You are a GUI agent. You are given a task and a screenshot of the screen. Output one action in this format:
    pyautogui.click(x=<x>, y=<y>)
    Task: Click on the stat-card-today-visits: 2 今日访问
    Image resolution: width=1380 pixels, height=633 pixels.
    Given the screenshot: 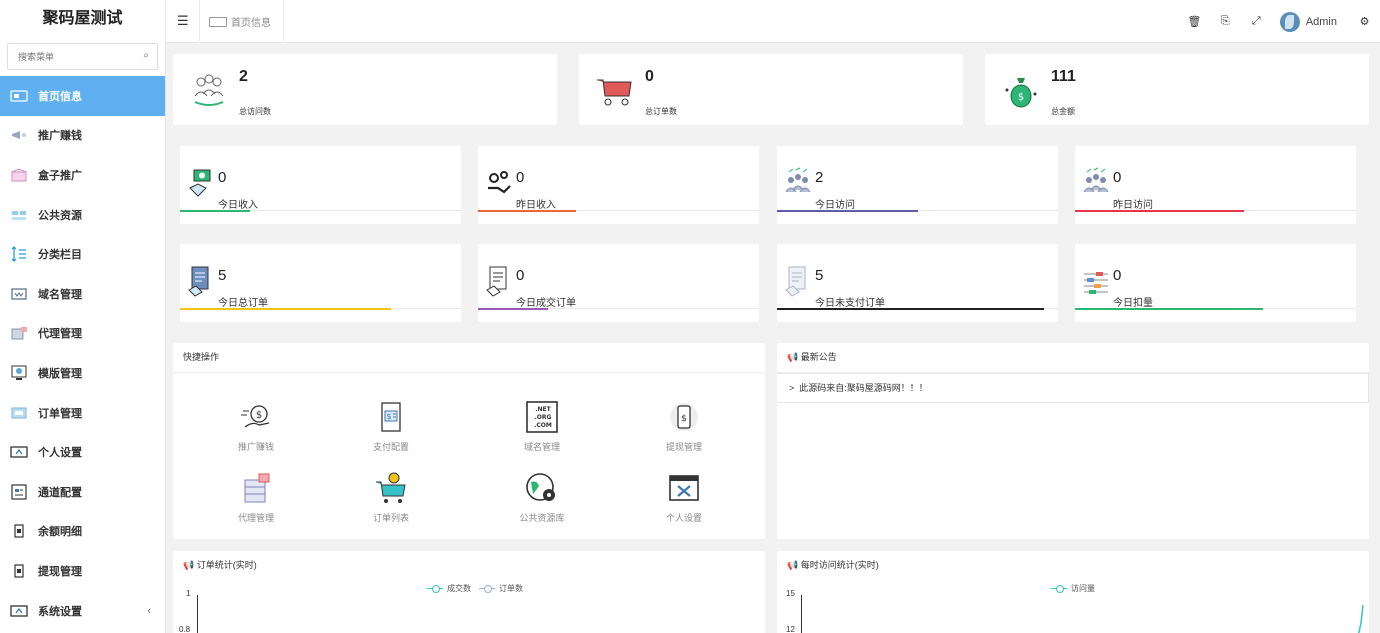 What is the action you would take?
    pyautogui.click(x=917, y=185)
    